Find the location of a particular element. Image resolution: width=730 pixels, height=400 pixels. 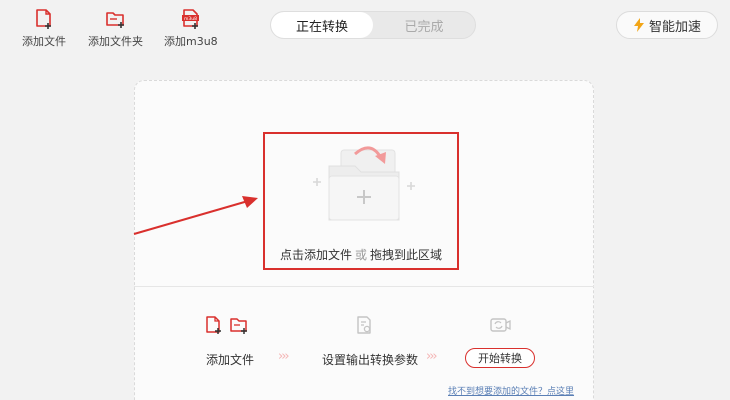

drop-hint-or: 或 is located at coordinates (360, 255).